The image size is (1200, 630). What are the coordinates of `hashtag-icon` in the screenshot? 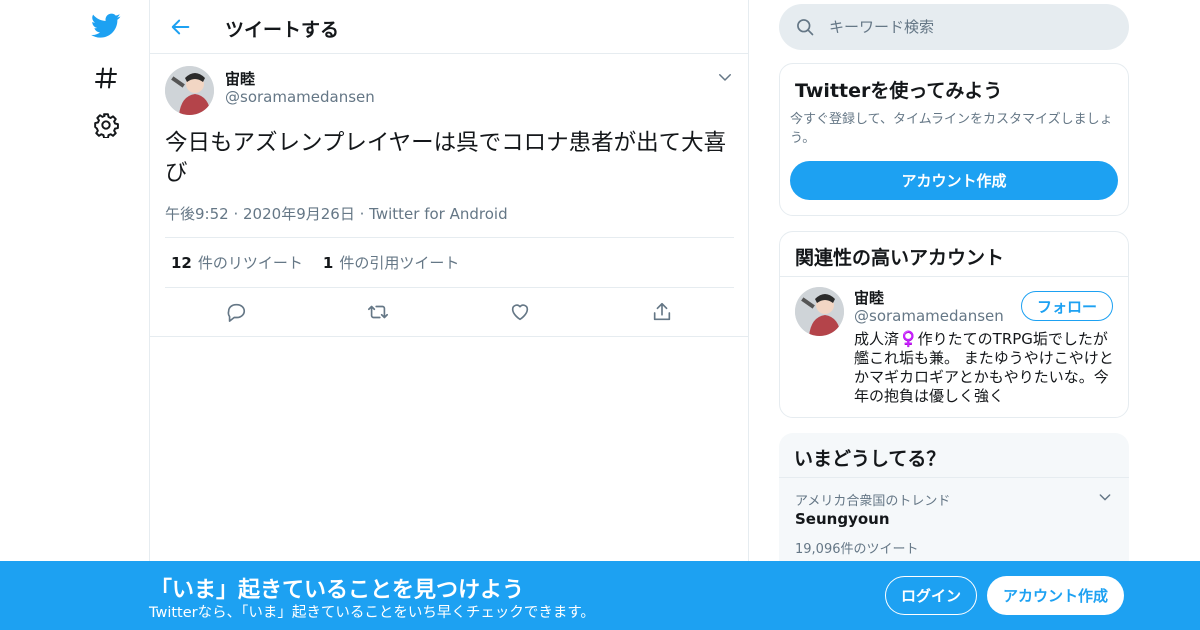 It's located at (106, 78).